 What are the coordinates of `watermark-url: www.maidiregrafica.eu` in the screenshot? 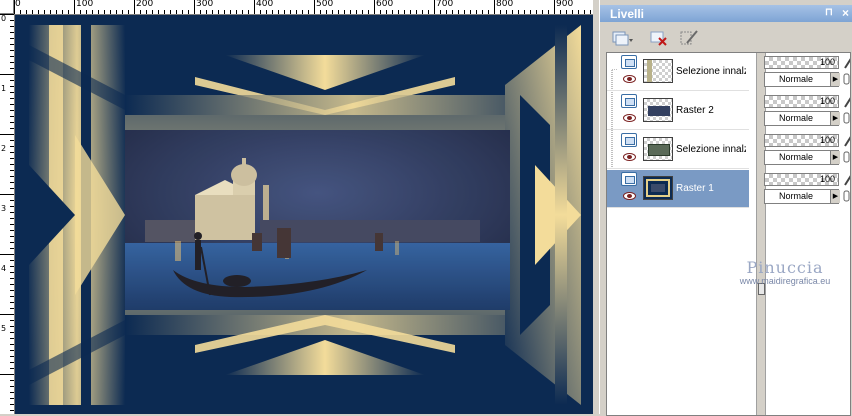 It's located at (785, 281).